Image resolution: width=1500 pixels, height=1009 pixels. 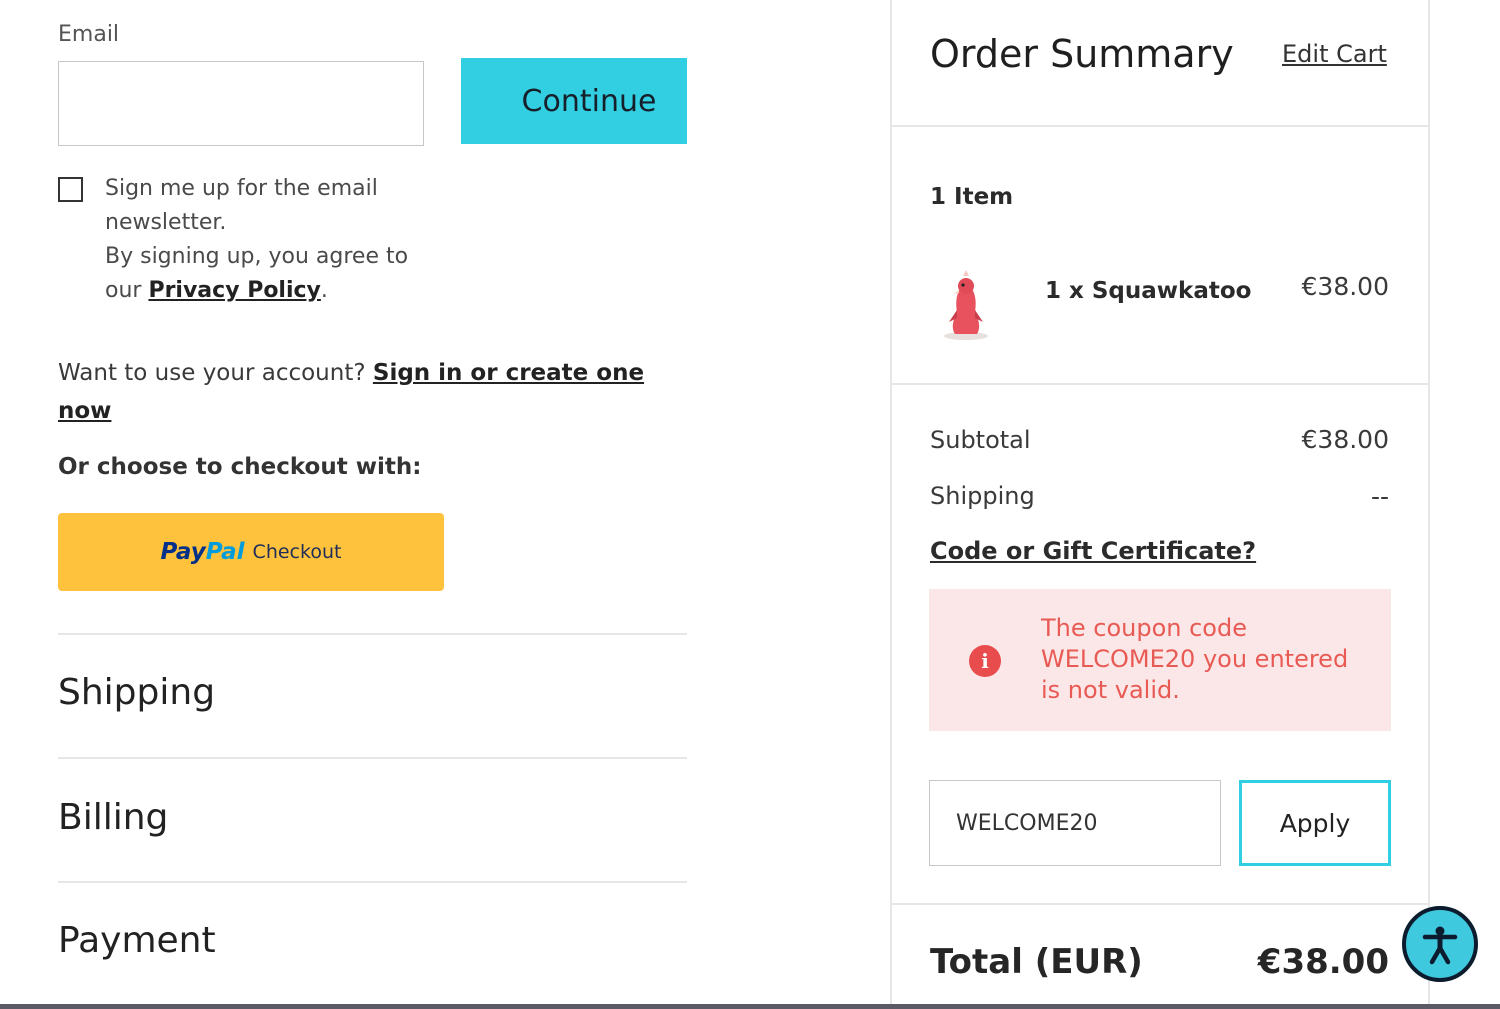 I want to click on product-name: 1 x Squawkatoo, so click(x=1148, y=291).